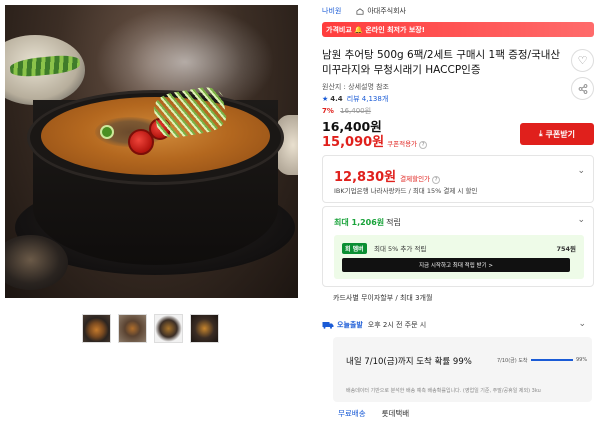 Image resolution: width=600 pixels, height=424 pixels. What do you see at coordinates (368, 99) in the screenshot?
I see `review-count-link: 리뷰 4,138개` at bounding box center [368, 99].